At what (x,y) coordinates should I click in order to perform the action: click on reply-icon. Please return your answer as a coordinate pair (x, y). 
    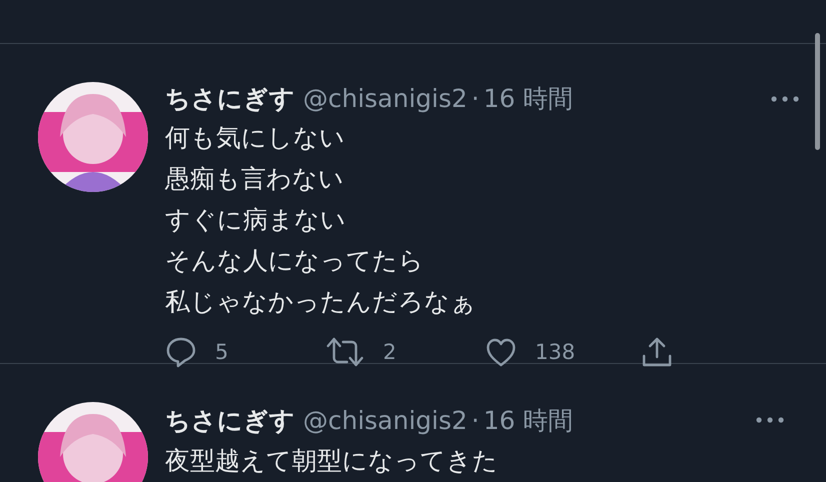
    Looking at the image, I should click on (181, 352).